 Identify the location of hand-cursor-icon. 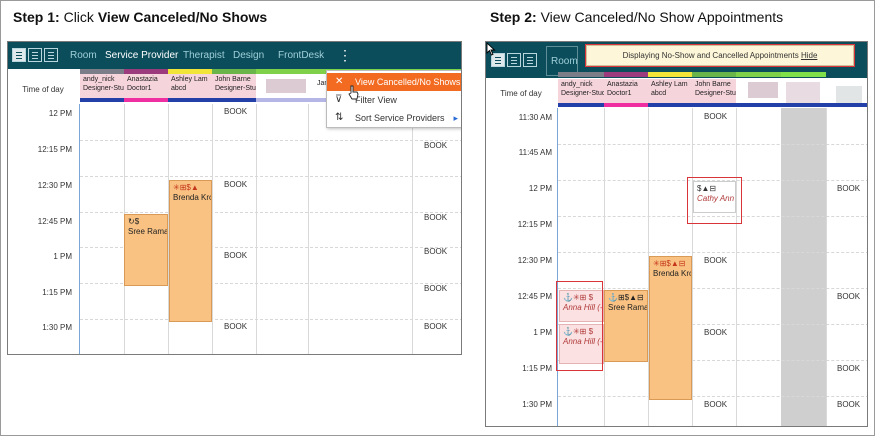
(353, 92).